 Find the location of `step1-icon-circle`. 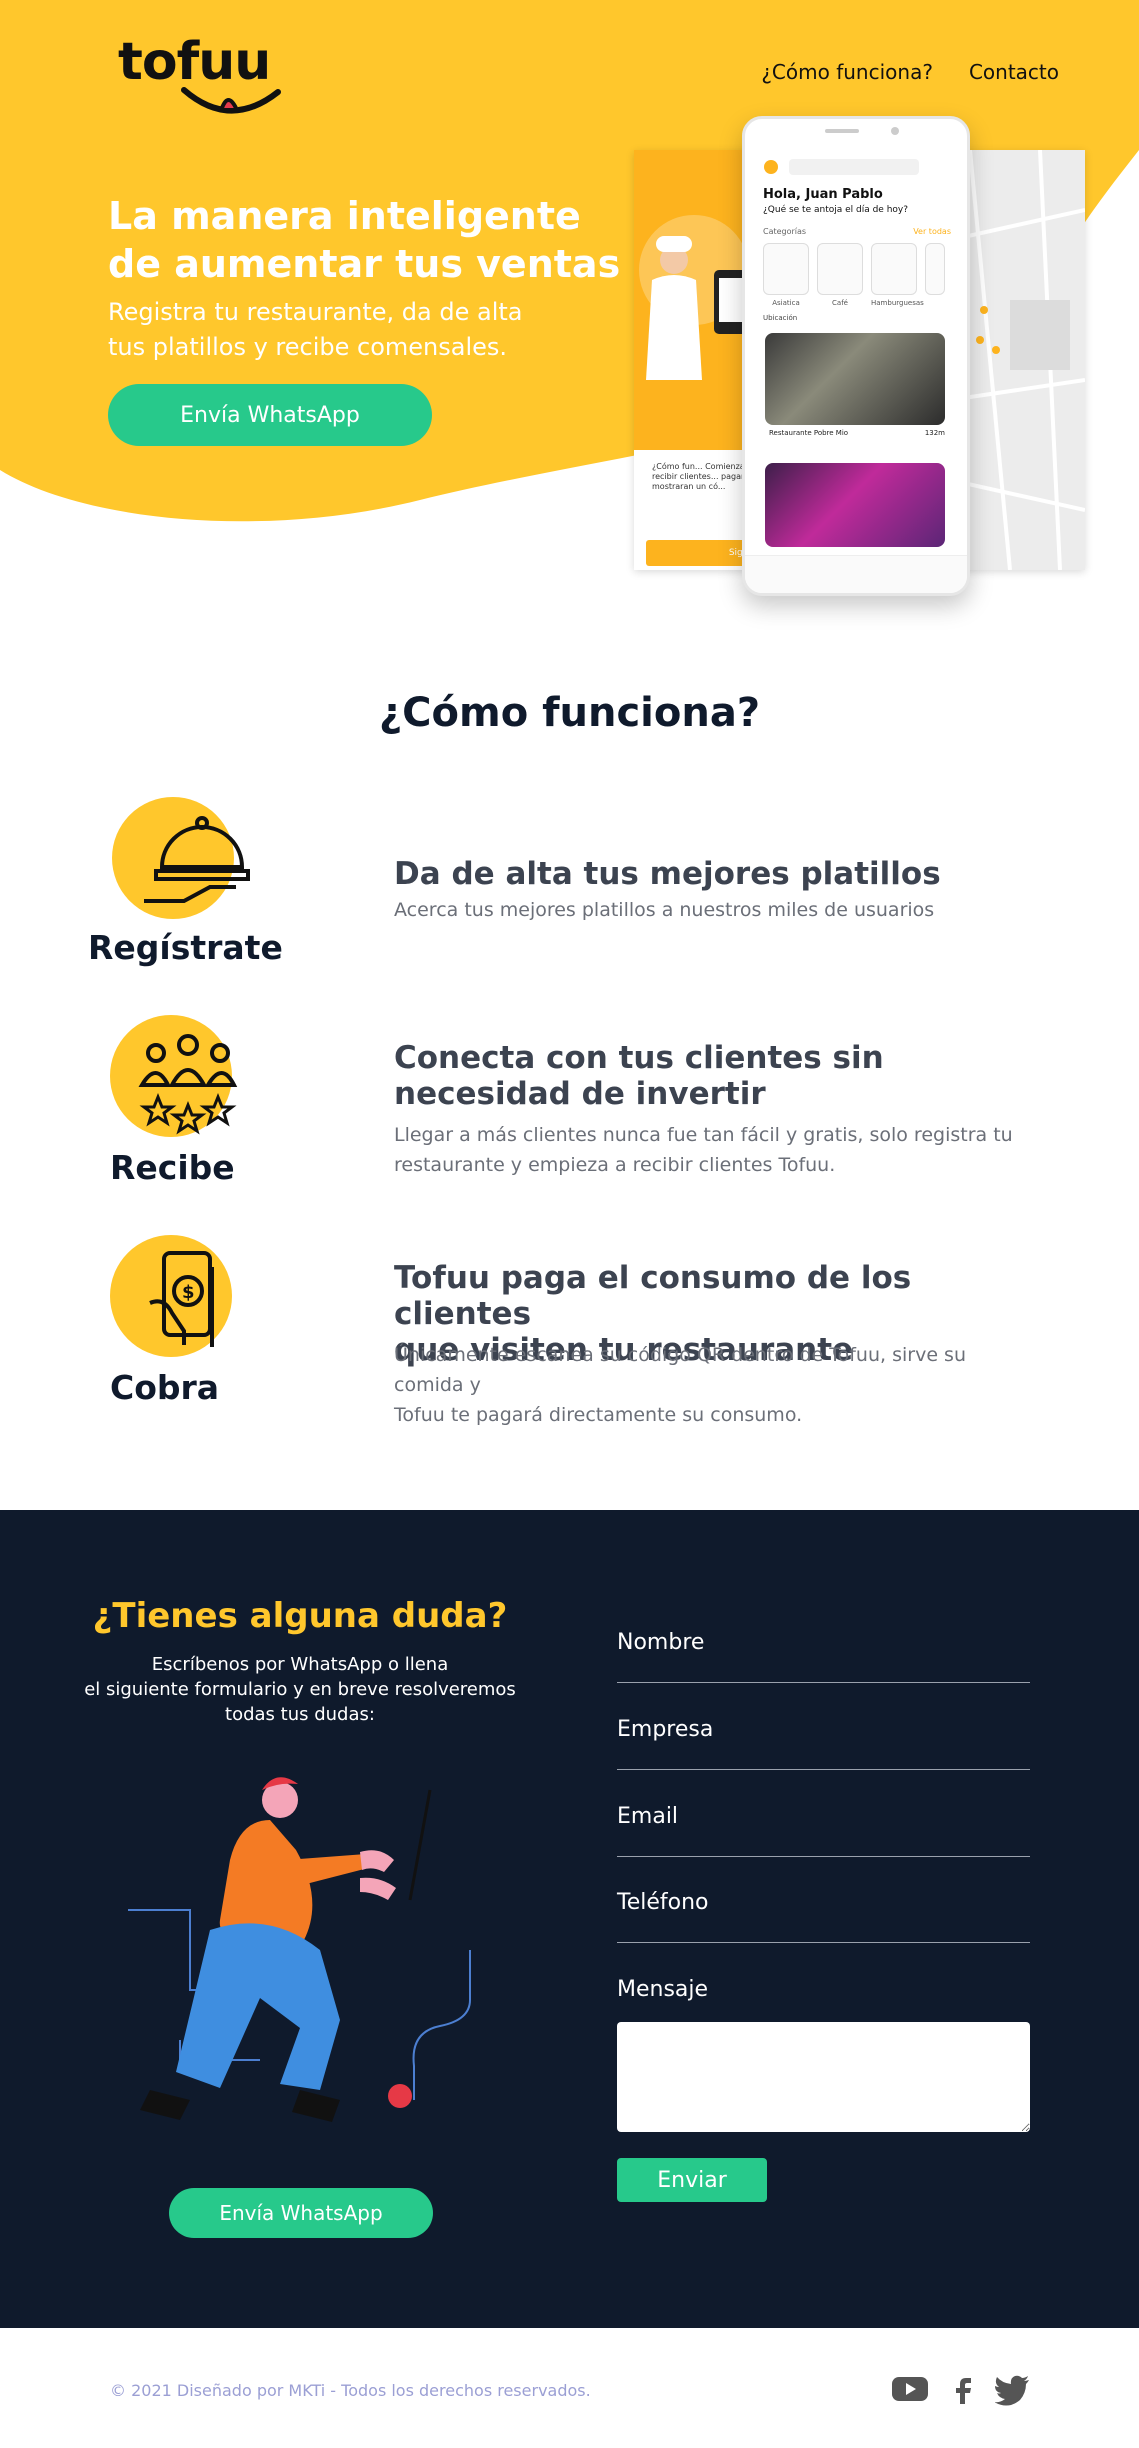

step1-icon-circle is located at coordinates (181, 858).